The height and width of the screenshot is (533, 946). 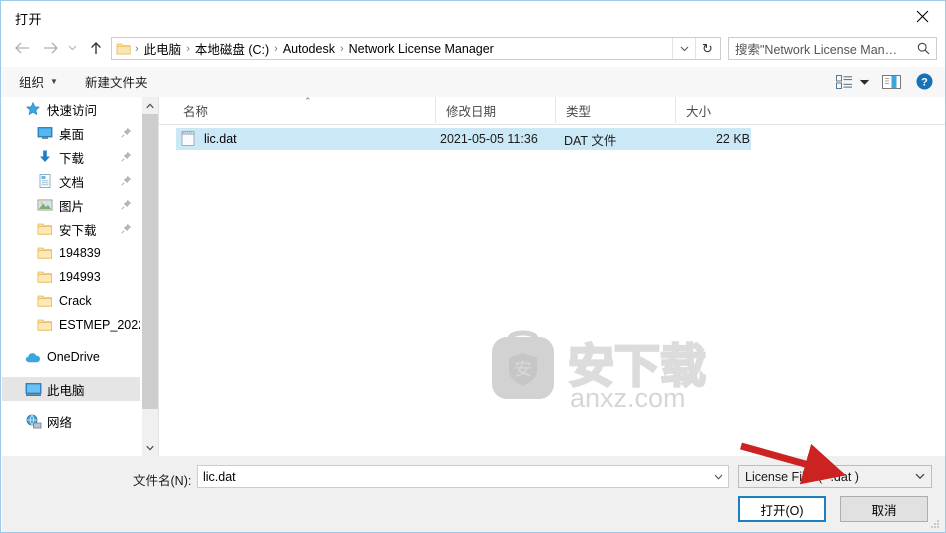 I want to click on new-folder-label: 新建文件夹, so click(x=116, y=83).